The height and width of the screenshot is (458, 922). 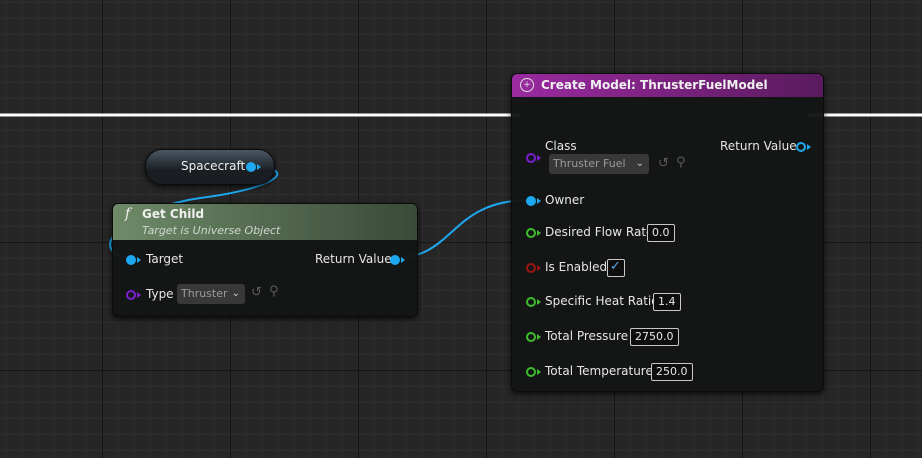 What do you see at coordinates (131, 260) in the screenshot?
I see `target-pin` at bounding box center [131, 260].